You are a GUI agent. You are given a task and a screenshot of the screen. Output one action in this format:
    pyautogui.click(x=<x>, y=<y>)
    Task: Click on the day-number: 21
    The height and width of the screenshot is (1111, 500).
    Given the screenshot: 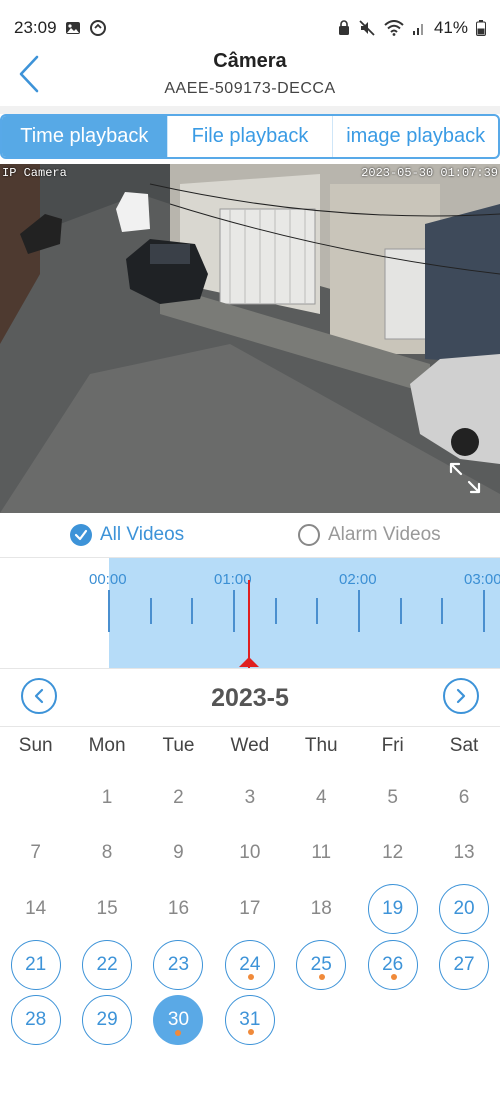 What is the action you would take?
    pyautogui.click(x=35, y=964)
    